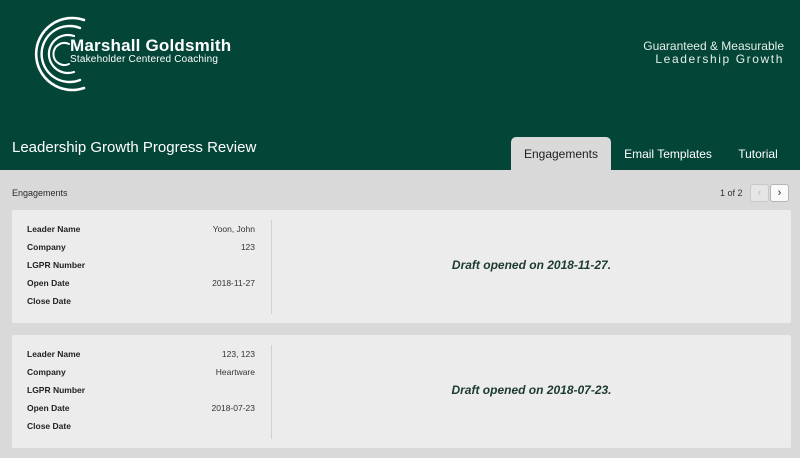 The image size is (800, 458). Describe the element at coordinates (141, 233) in the screenshot. I see `field-leader-name: Leader Name Yoon, John` at that location.